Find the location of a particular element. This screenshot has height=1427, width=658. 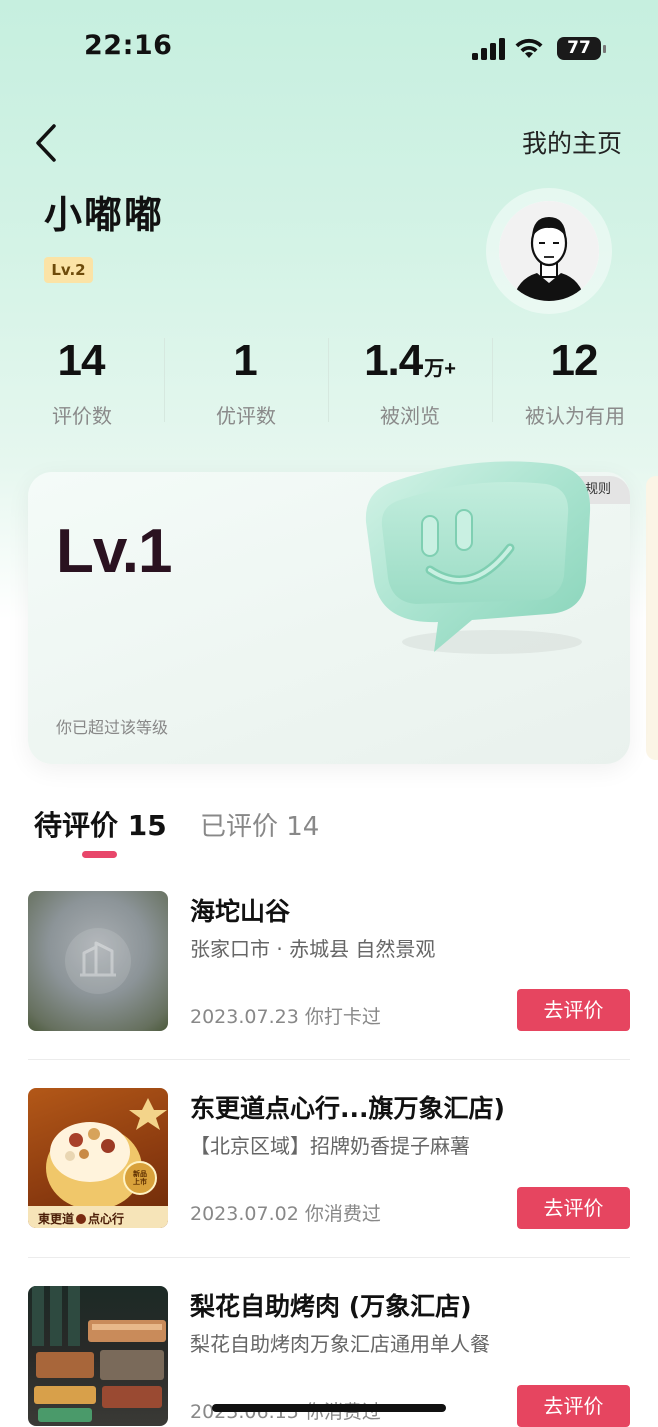

home-indicator is located at coordinates (329, 1408).